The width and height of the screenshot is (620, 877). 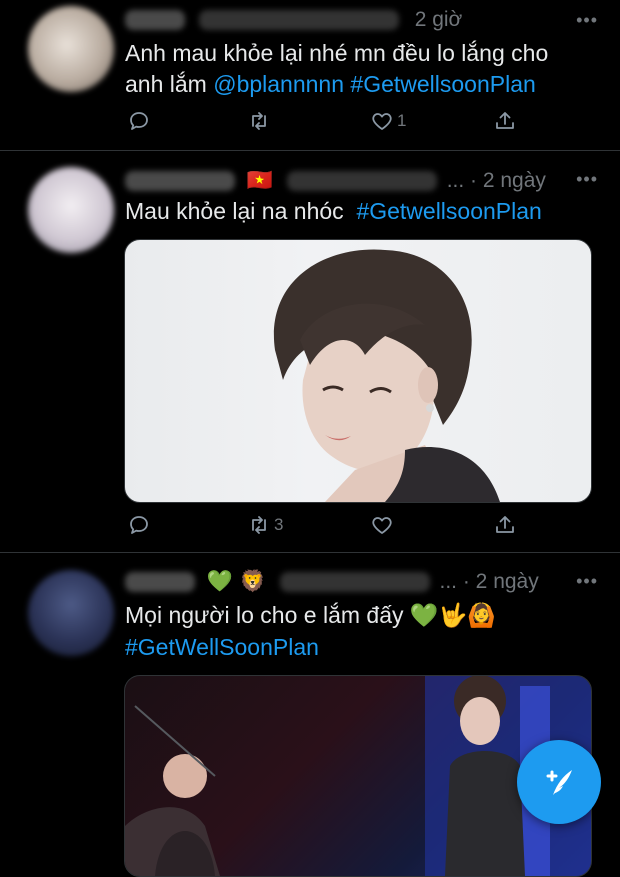 I want to click on tweet-text: Mau khỏe lại na nhóc #GetwellsoonPlan, so click(x=357, y=211).